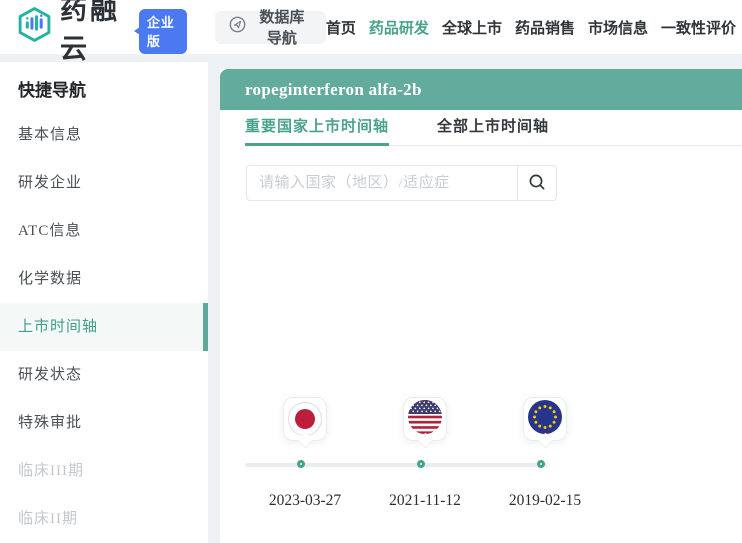  Describe the element at coordinates (333, 89) in the screenshot. I see `drug-title: ropeginterferon alfa-2b` at that location.